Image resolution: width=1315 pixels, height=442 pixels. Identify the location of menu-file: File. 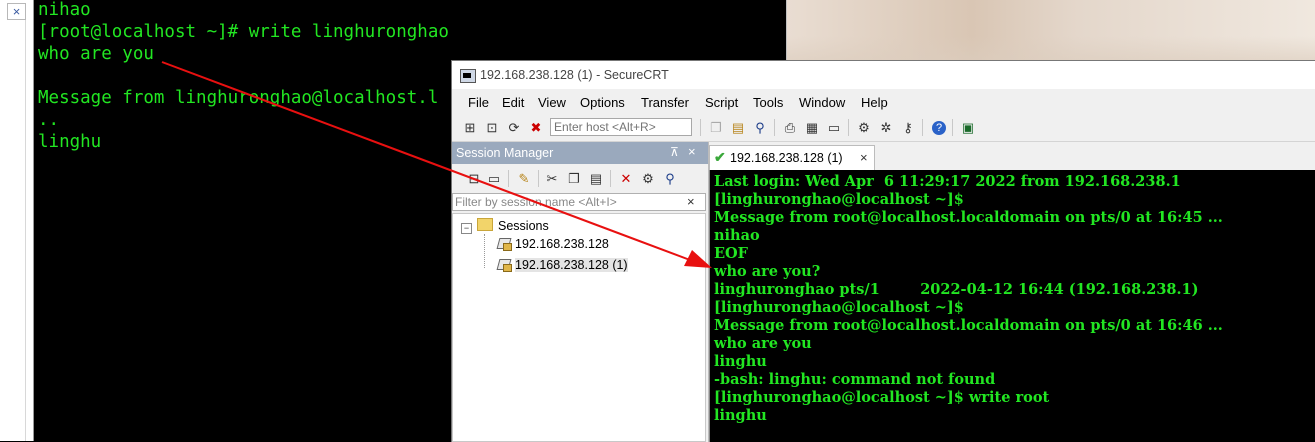
(478, 102).